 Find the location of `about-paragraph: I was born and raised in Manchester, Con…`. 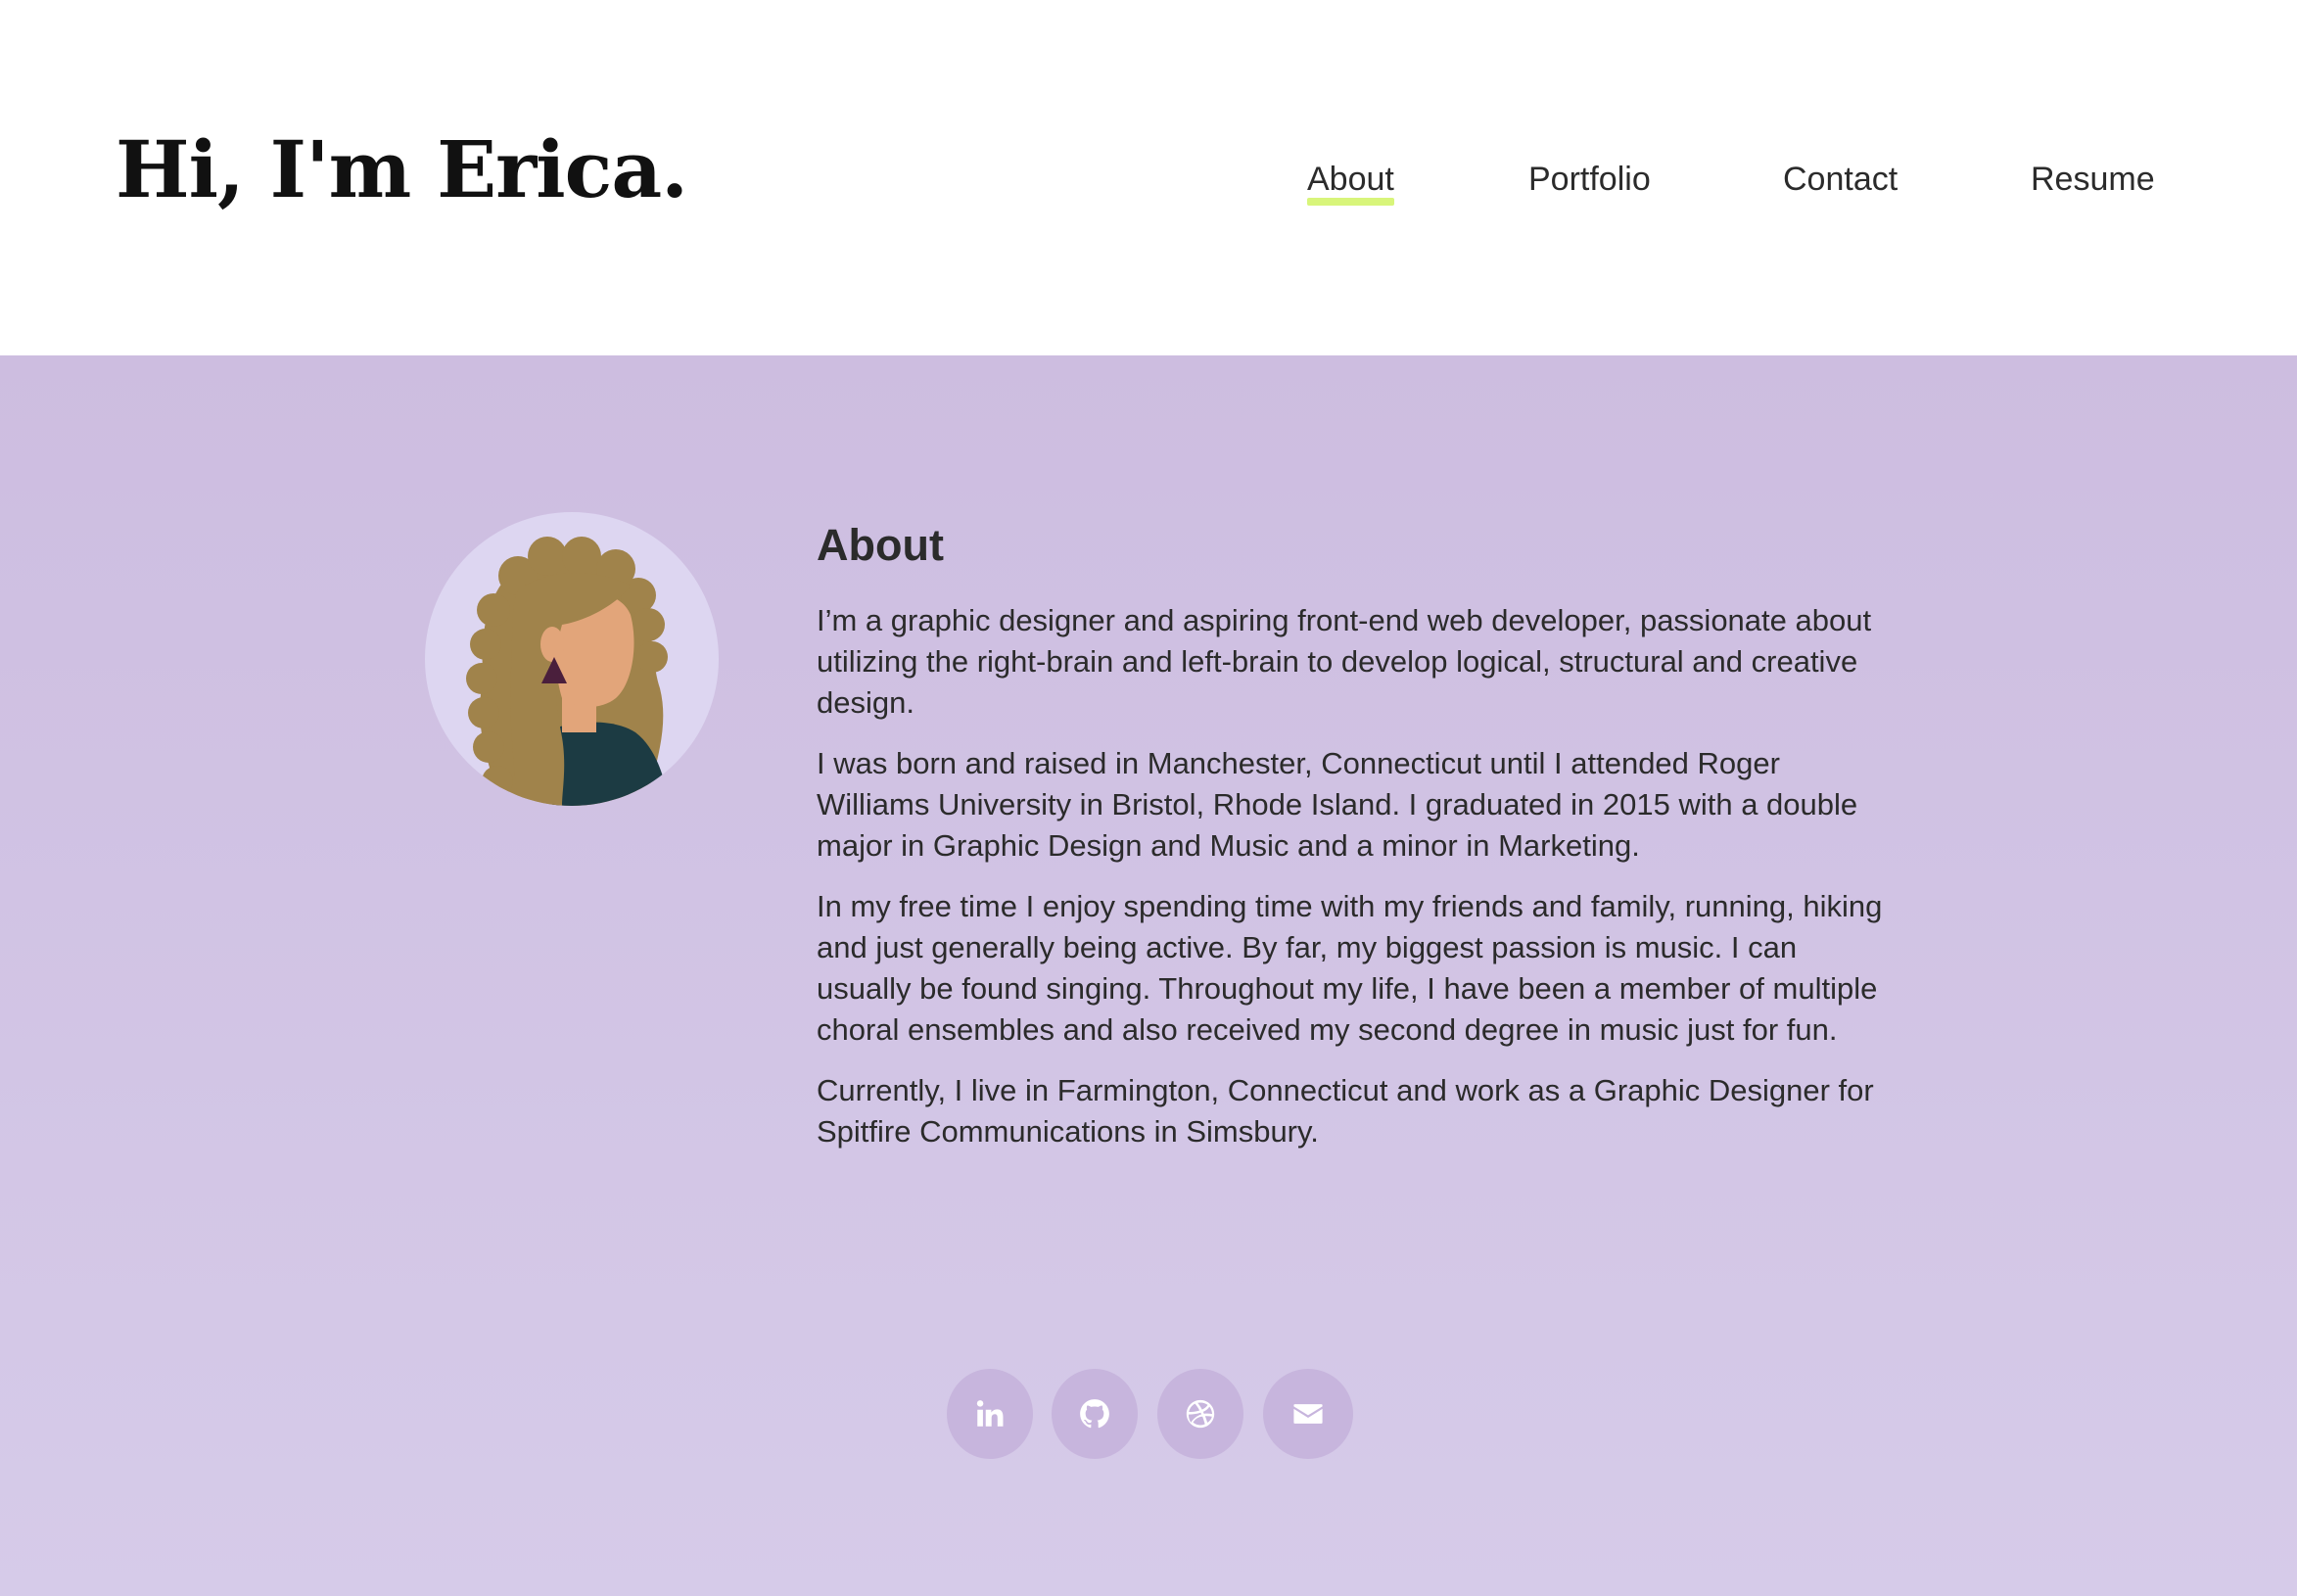

about-paragraph: I was born and raised in Manchester, Con… is located at coordinates (1337, 804).